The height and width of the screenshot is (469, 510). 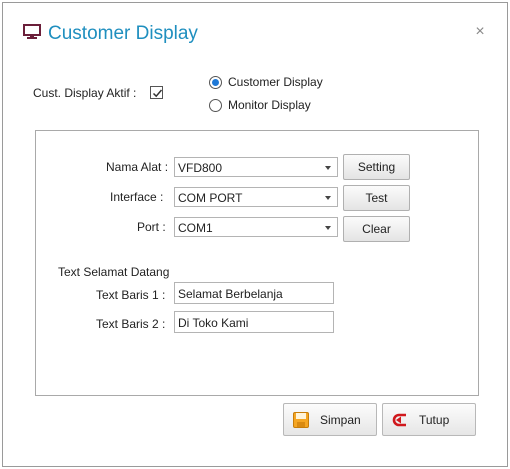 I want to click on interface-label: Interface :, so click(x=137, y=197).